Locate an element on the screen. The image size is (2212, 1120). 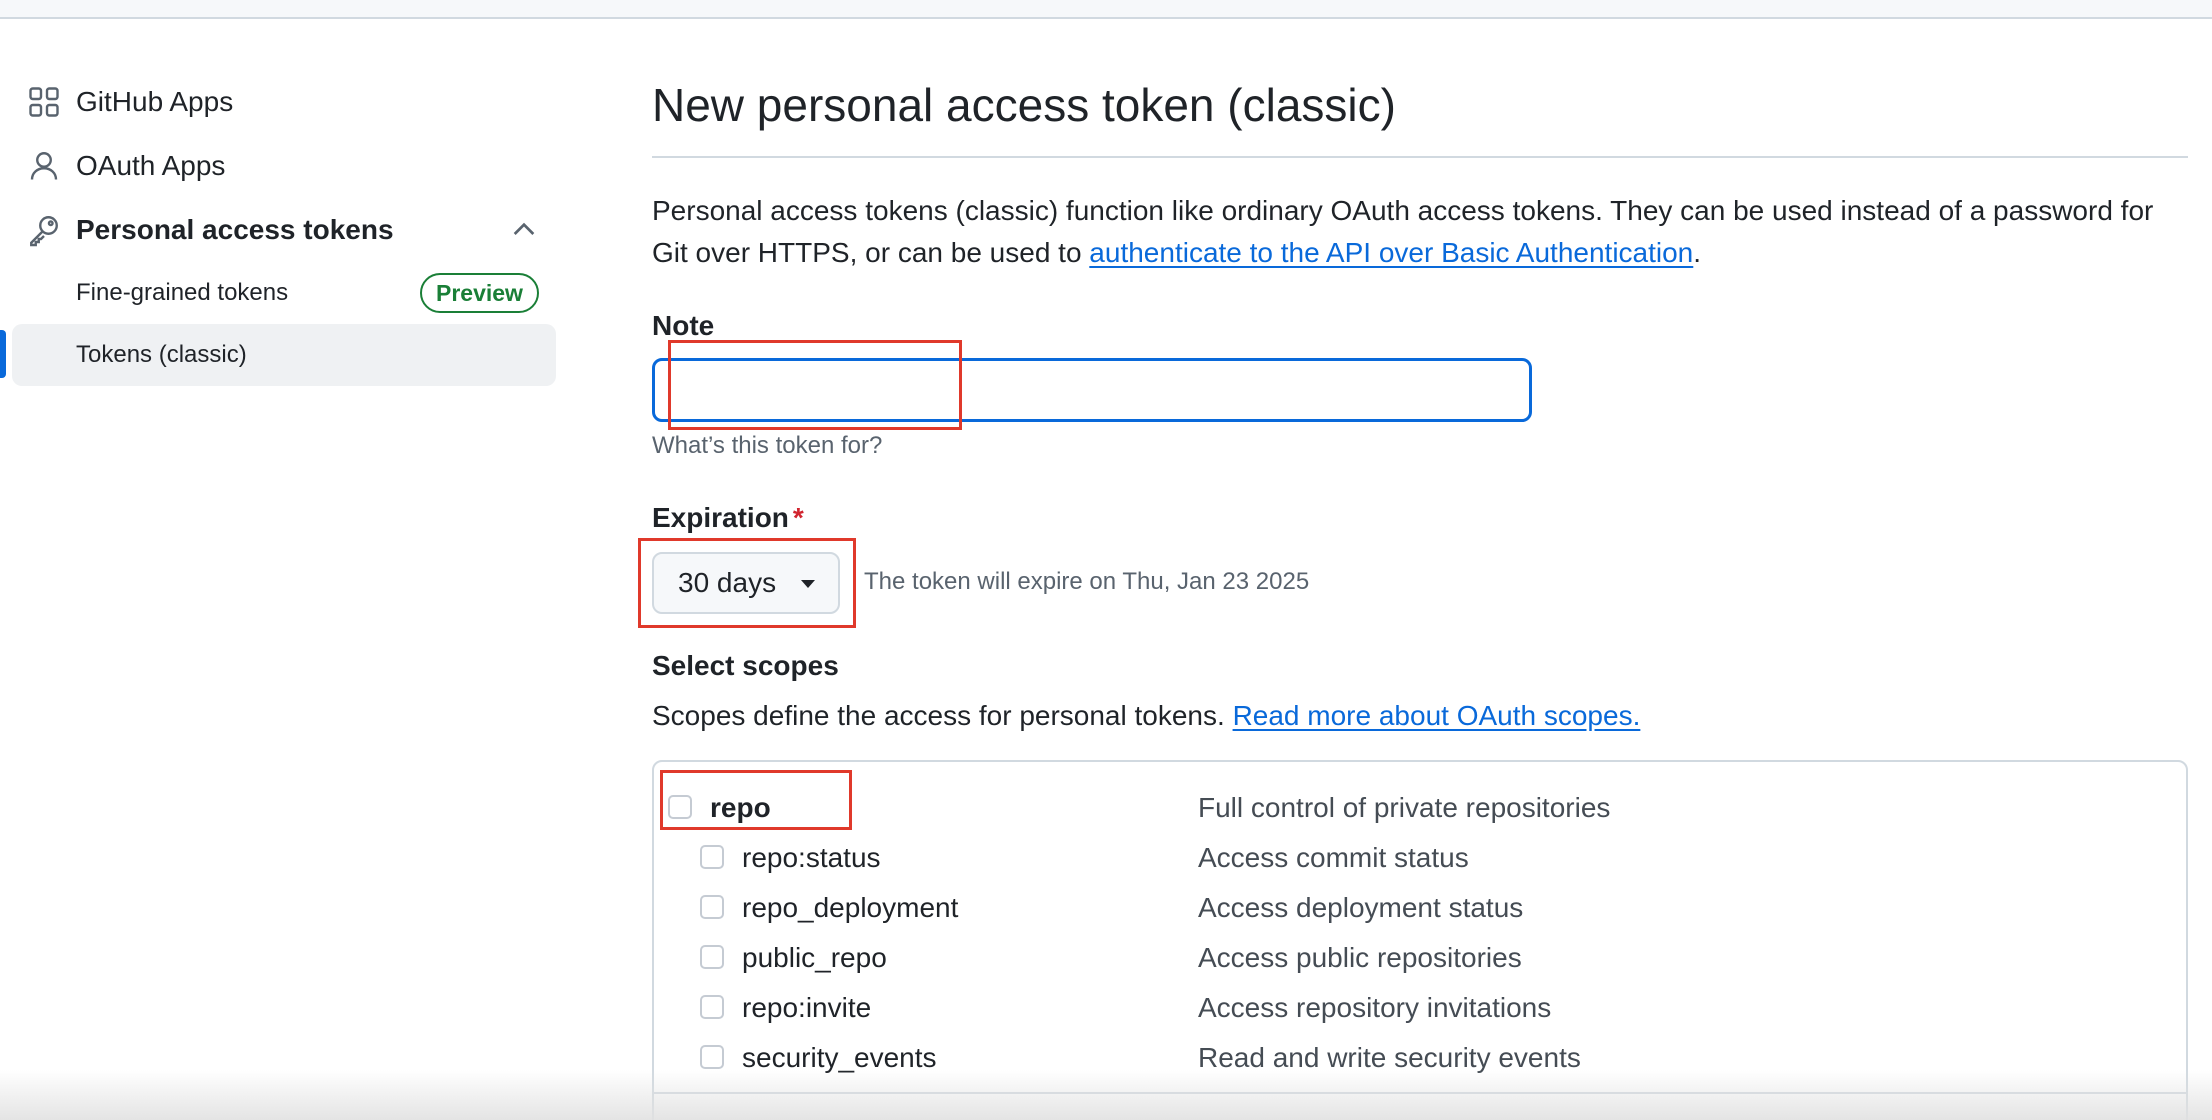
scope-description: Access deployment status is located at coordinates (1361, 907).